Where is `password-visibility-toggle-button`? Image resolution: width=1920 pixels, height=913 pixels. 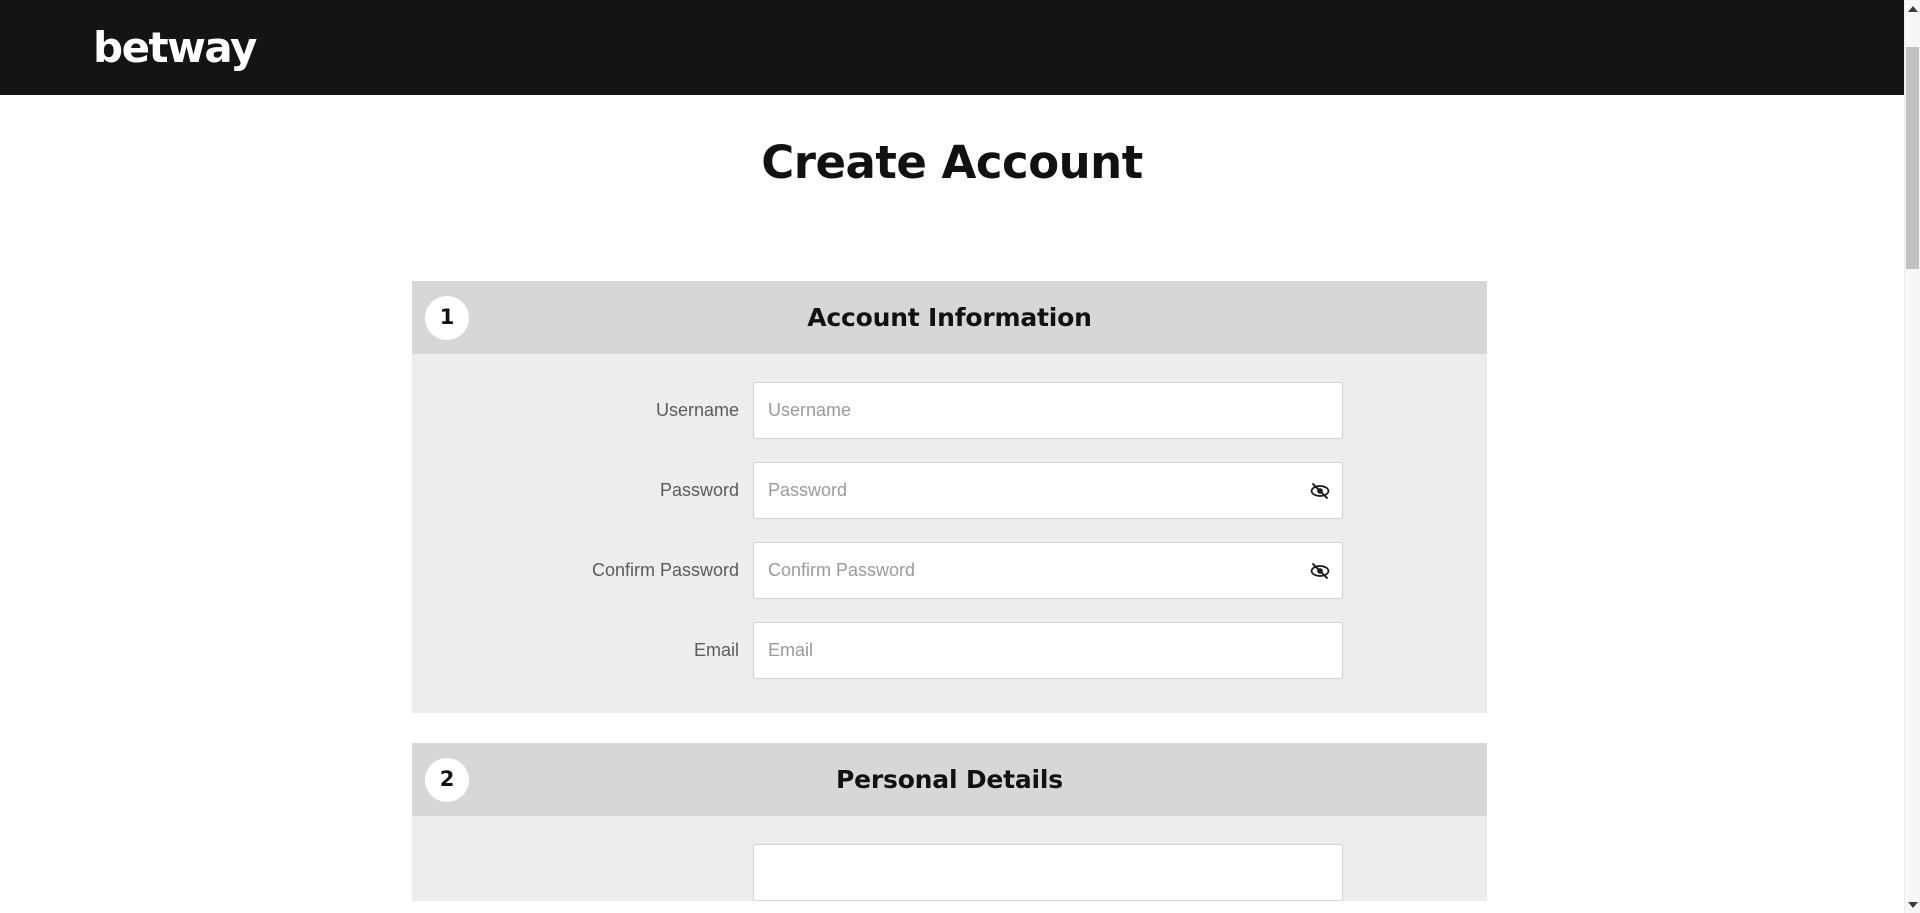
password-visibility-toggle-button is located at coordinates (1320, 491).